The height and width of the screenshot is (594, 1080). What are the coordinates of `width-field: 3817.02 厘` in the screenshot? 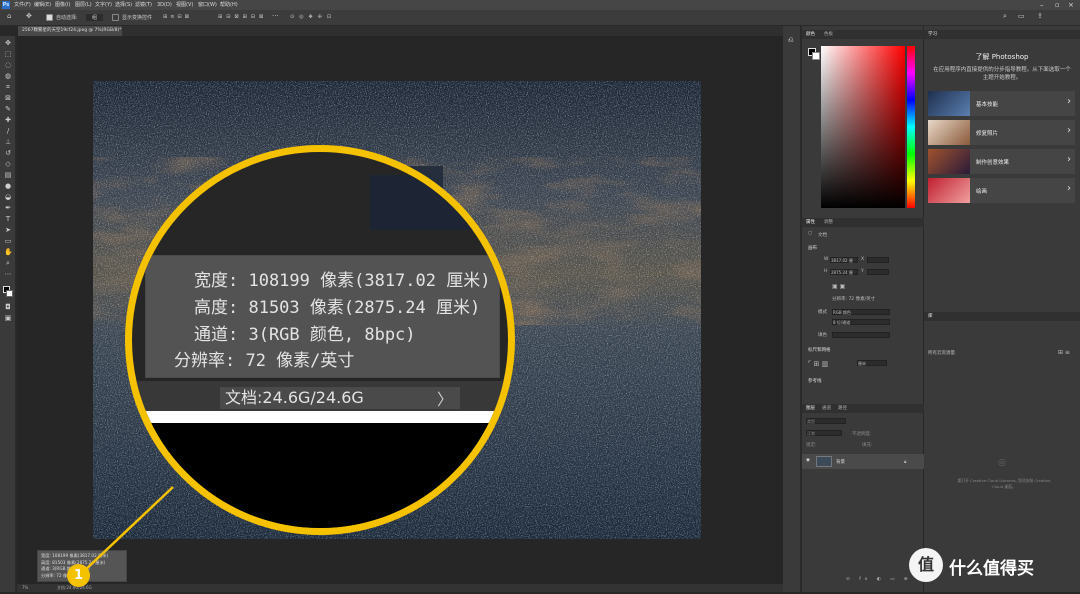 It's located at (844, 260).